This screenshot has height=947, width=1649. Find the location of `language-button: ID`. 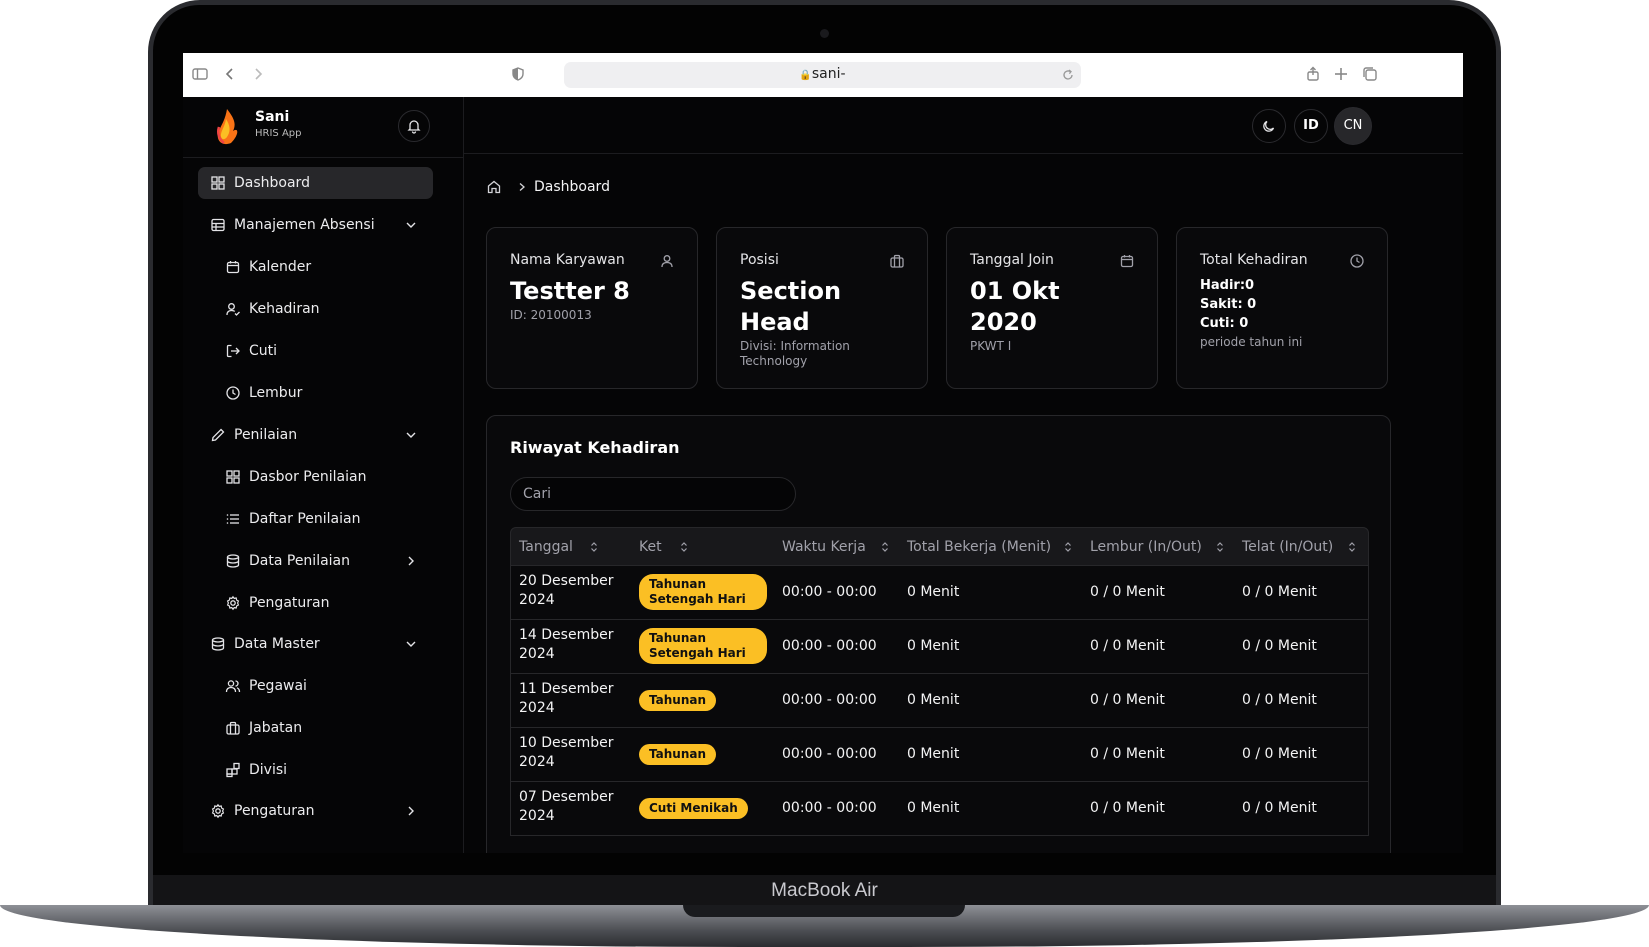

language-button: ID is located at coordinates (1311, 126).